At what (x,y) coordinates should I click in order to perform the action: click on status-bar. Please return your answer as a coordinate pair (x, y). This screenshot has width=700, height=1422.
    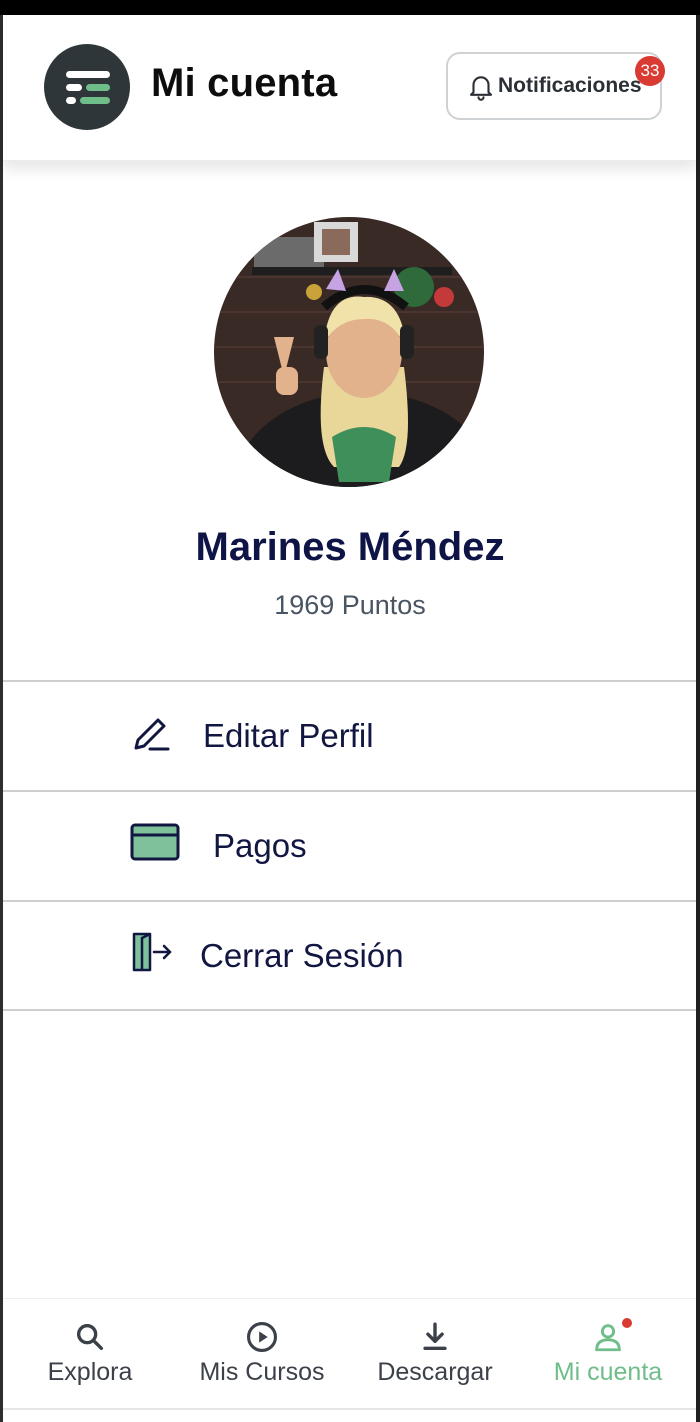
    Looking at the image, I should click on (350, 7).